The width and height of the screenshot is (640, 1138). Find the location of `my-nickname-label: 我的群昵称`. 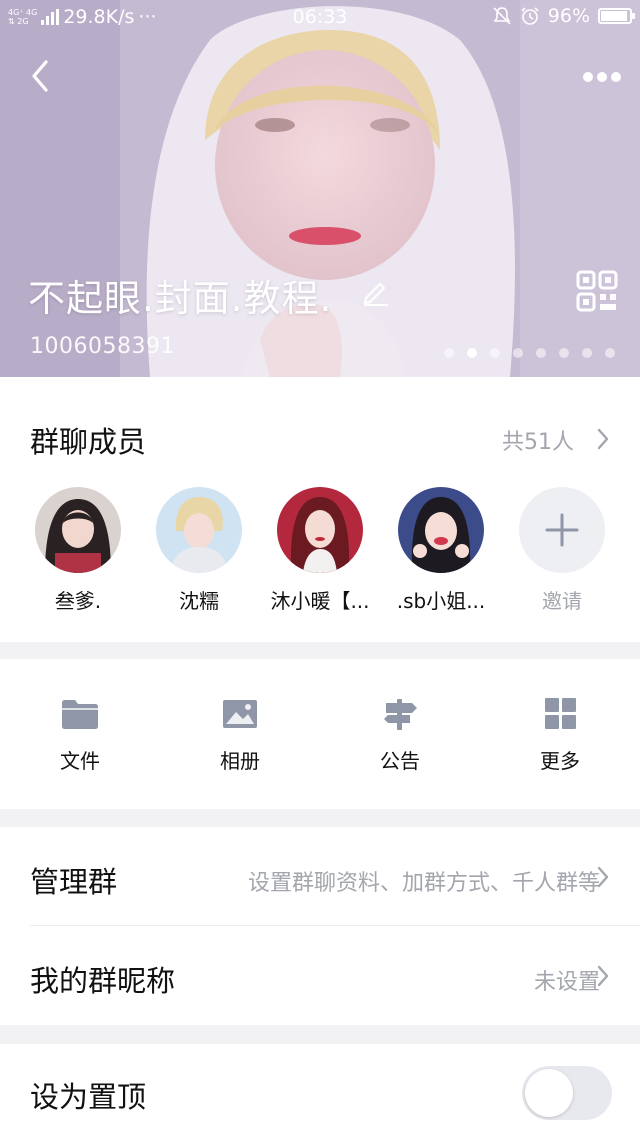

my-nickname-label: 我的群昵称 is located at coordinates (103, 981).